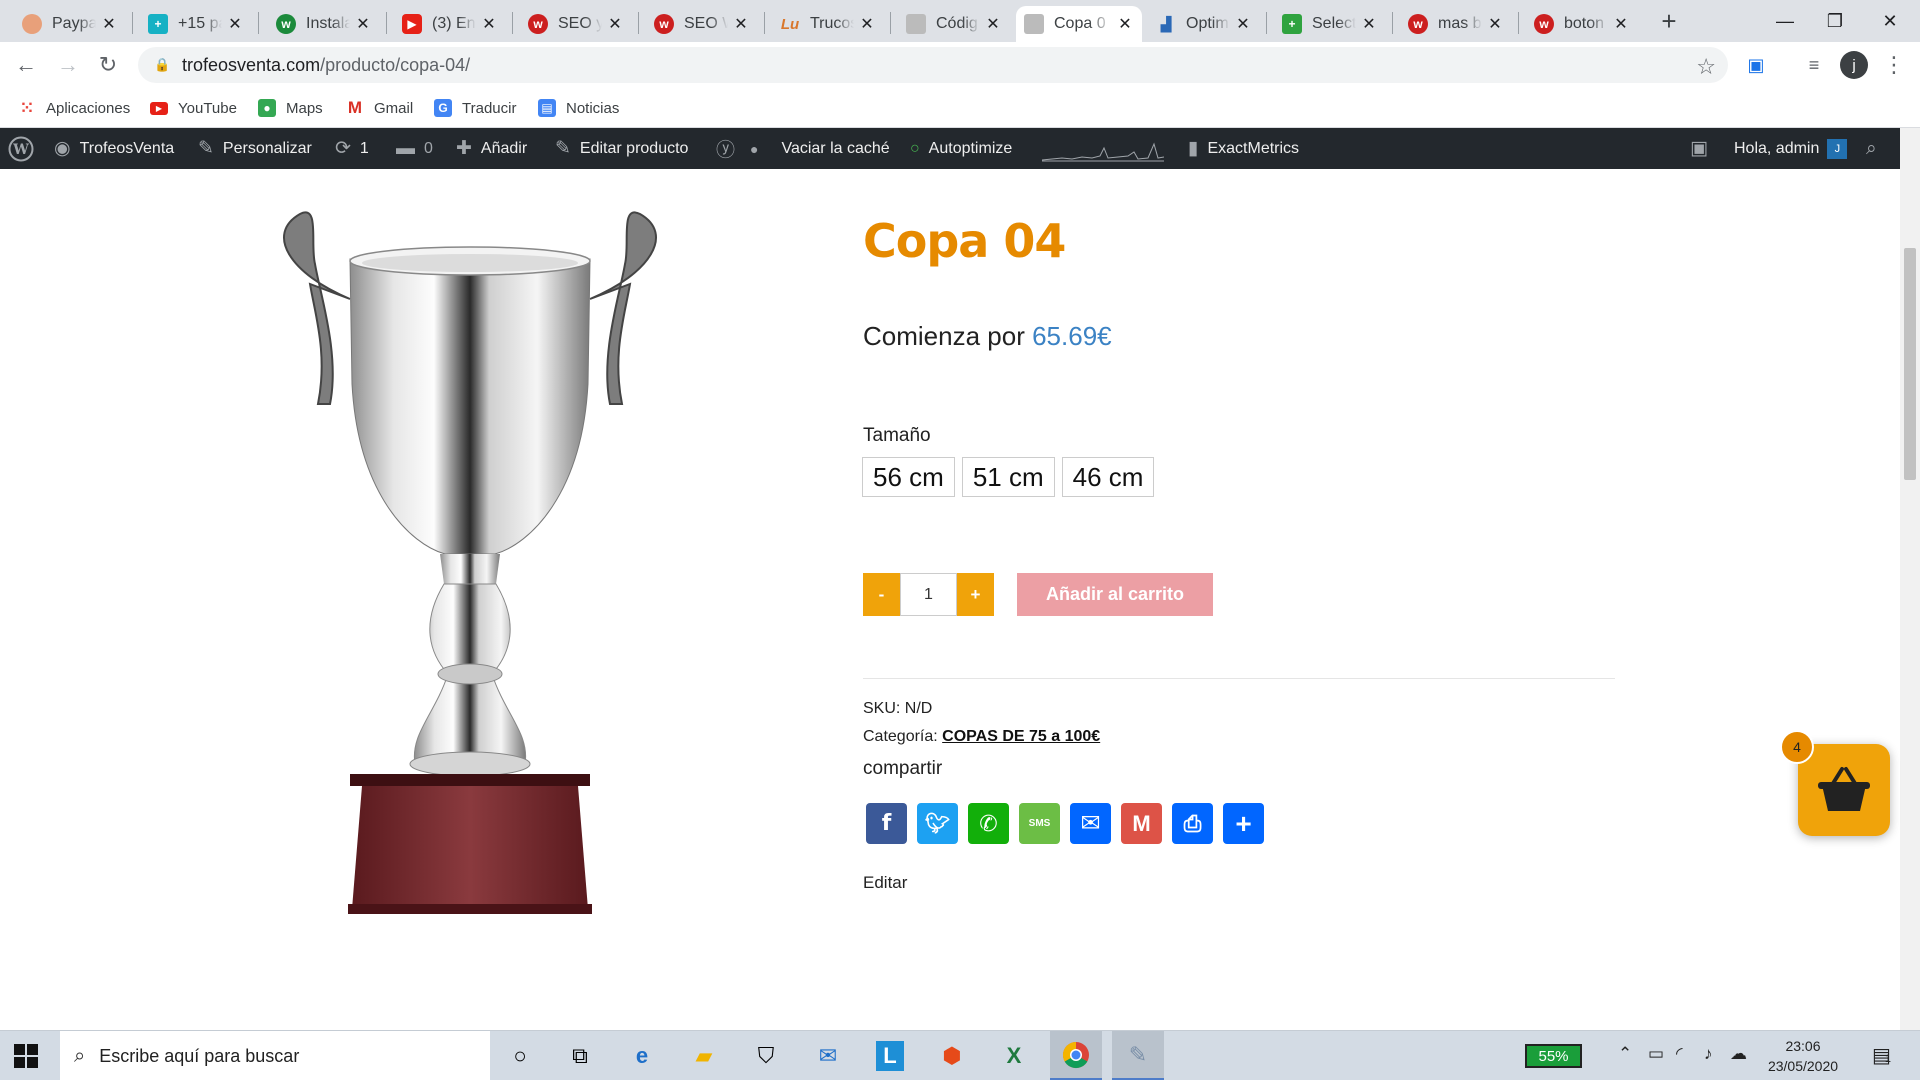 Image resolution: width=1920 pixels, height=1080 pixels. I want to click on tab-select: + Select ✕, so click(1330, 24).